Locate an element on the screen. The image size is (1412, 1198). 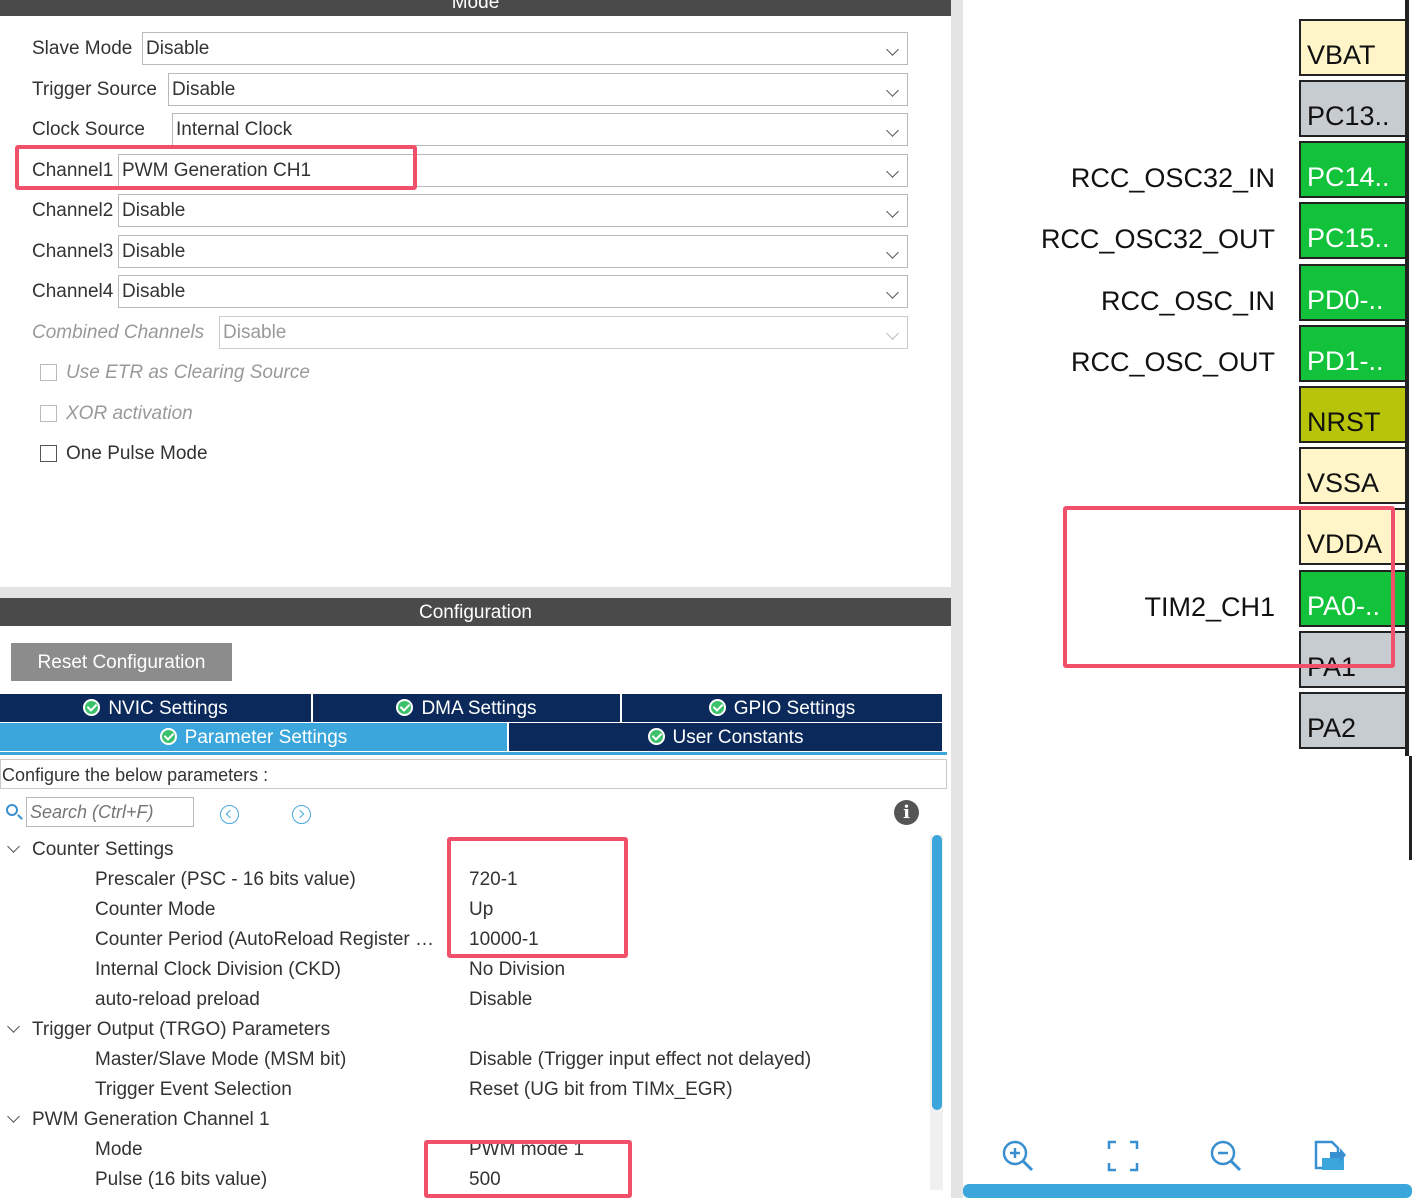
search-previous-button is located at coordinates (229, 814).